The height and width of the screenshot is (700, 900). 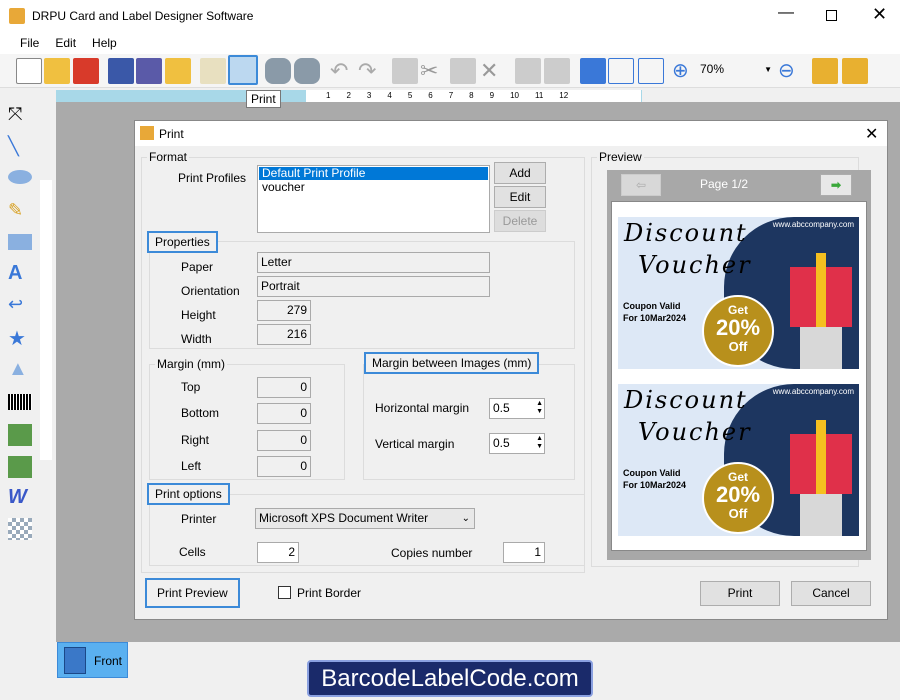 I want to click on menu-edit: Edit, so click(x=65, y=43).